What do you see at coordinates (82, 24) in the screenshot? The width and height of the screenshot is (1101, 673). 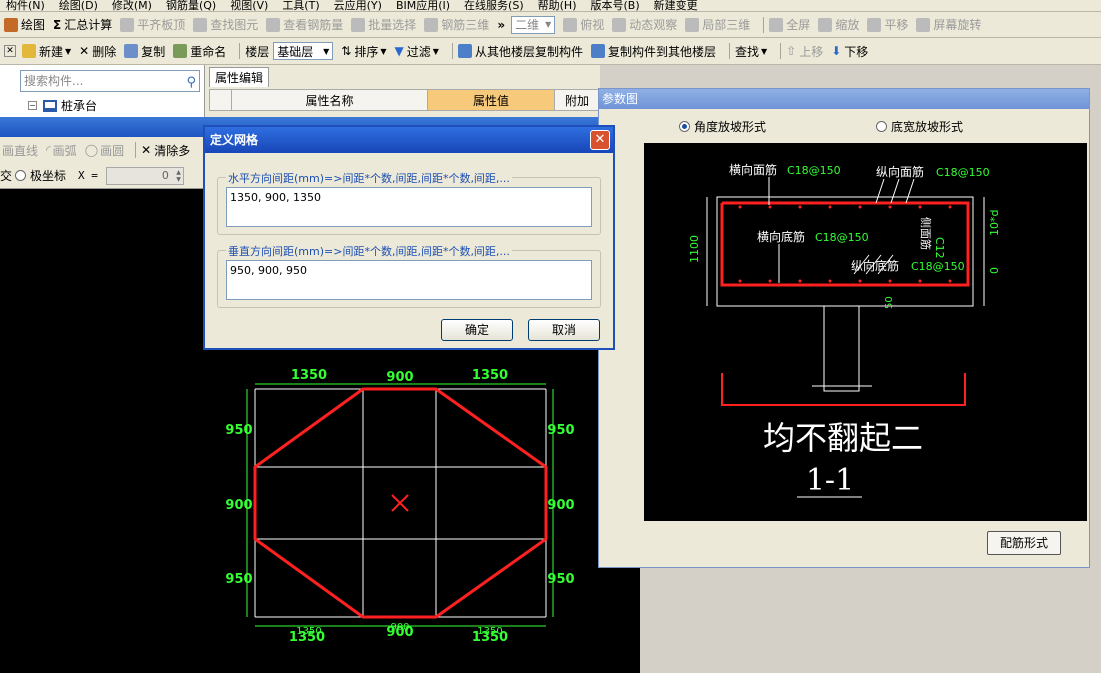 I see `summary-button: Σ 汇总计算` at bounding box center [82, 24].